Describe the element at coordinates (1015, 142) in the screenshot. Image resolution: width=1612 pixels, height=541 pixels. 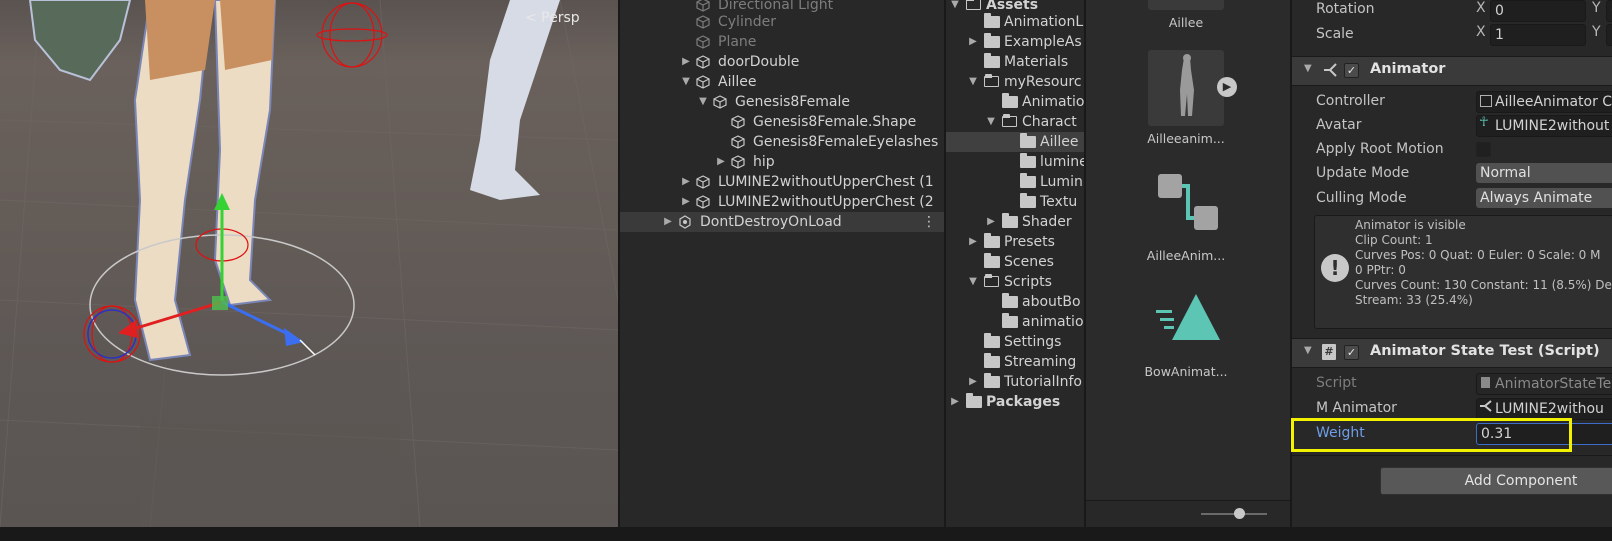
I see `folder-item-selected: Aillee` at that location.